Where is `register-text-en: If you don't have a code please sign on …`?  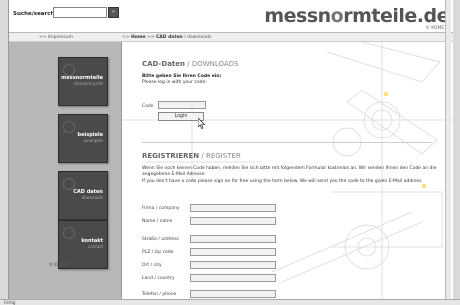 register-text-en: If you don't have a code please sign on … is located at coordinates (282, 181).